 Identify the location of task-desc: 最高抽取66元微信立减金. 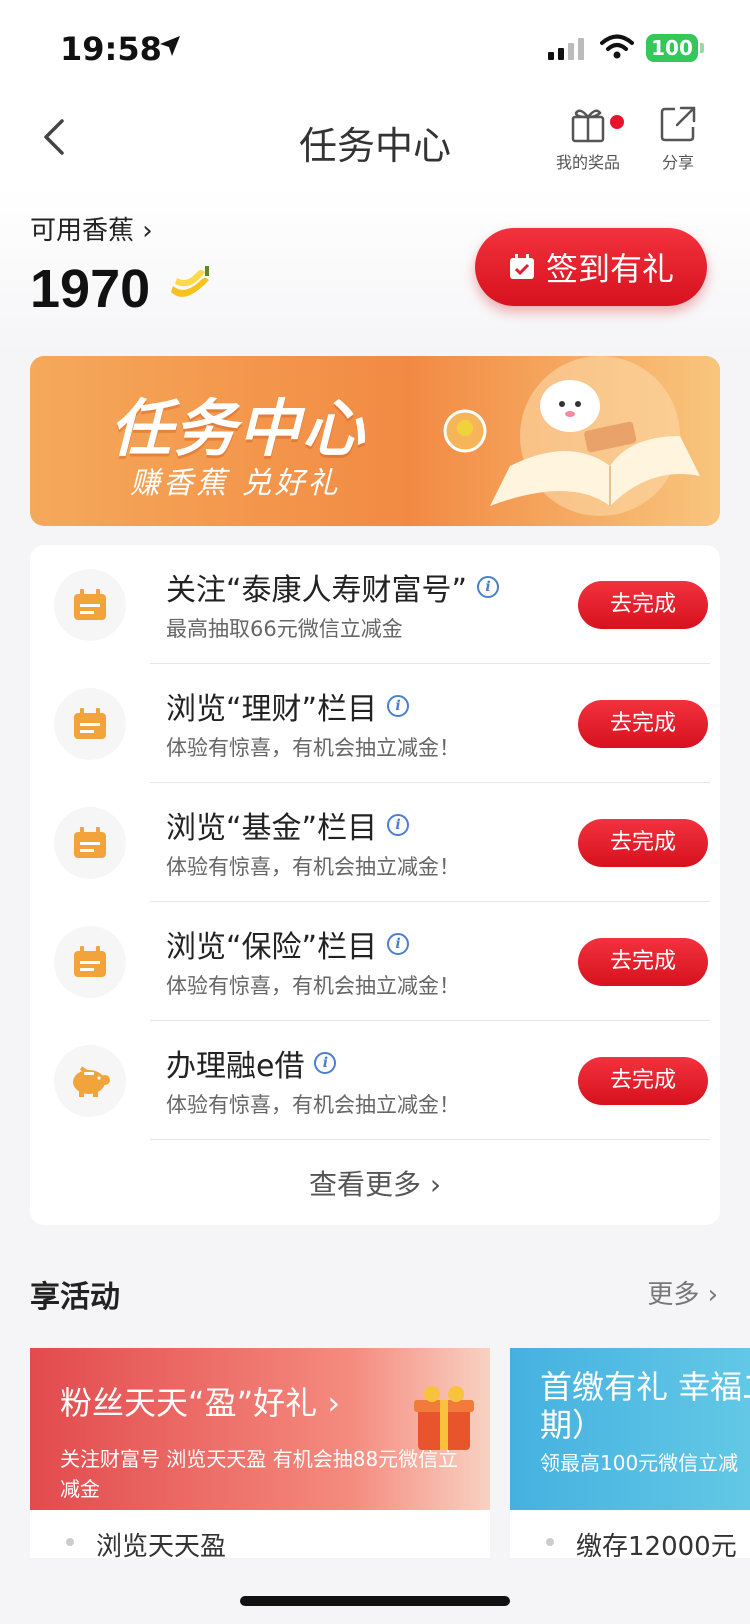
(284, 629).